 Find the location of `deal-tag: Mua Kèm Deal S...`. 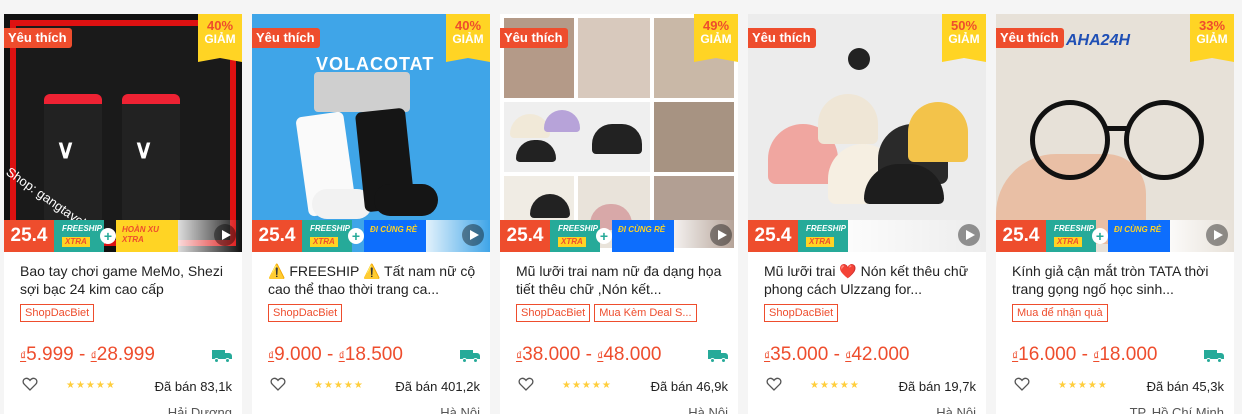

deal-tag: Mua Kèm Deal S... is located at coordinates (645, 313).